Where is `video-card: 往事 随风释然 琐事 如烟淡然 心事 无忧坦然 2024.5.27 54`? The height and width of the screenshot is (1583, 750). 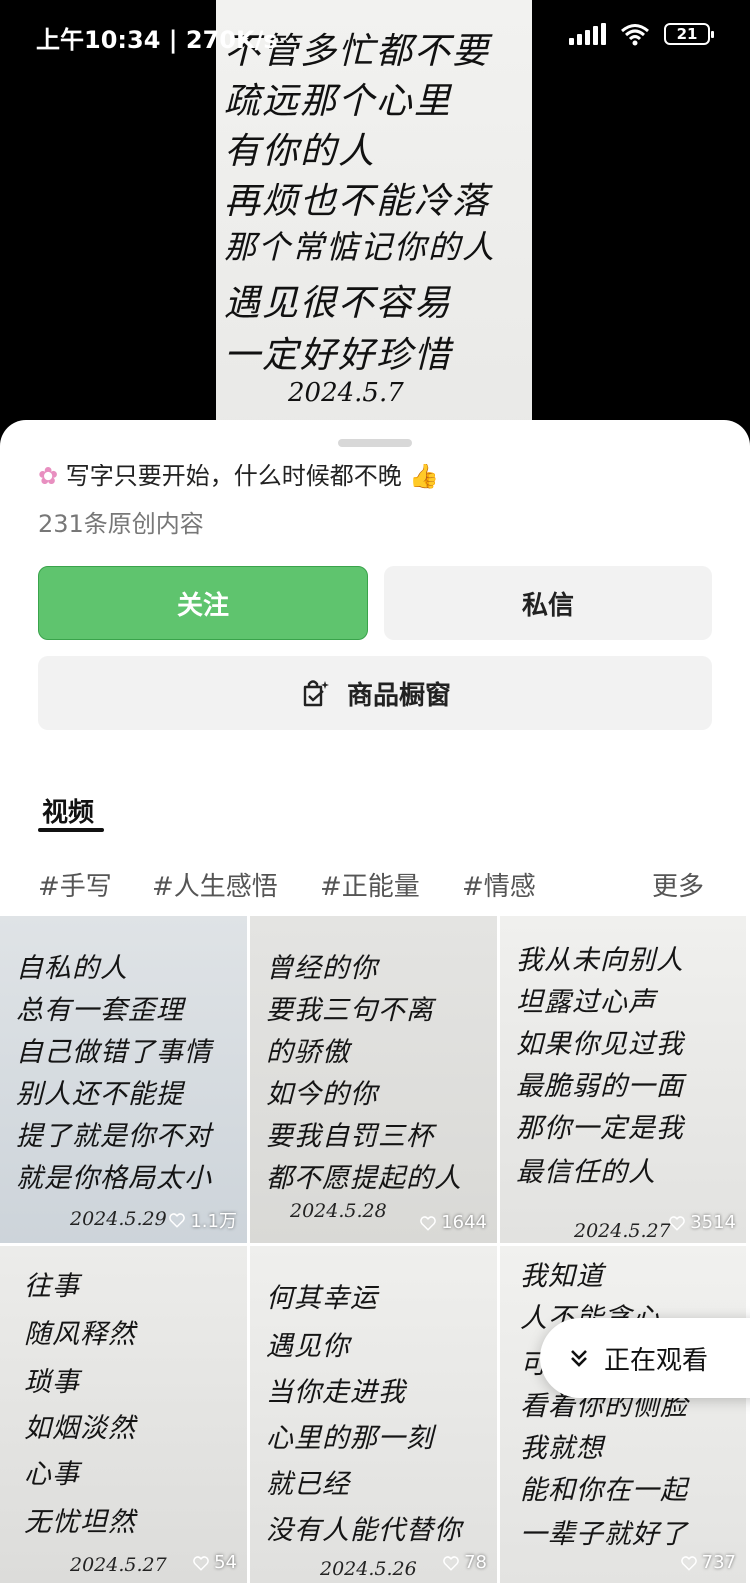
video-card: 往事 随风释然 琐事 如烟淡然 心事 无忧坦然 2024.5.27 54 is located at coordinates (123, 1414).